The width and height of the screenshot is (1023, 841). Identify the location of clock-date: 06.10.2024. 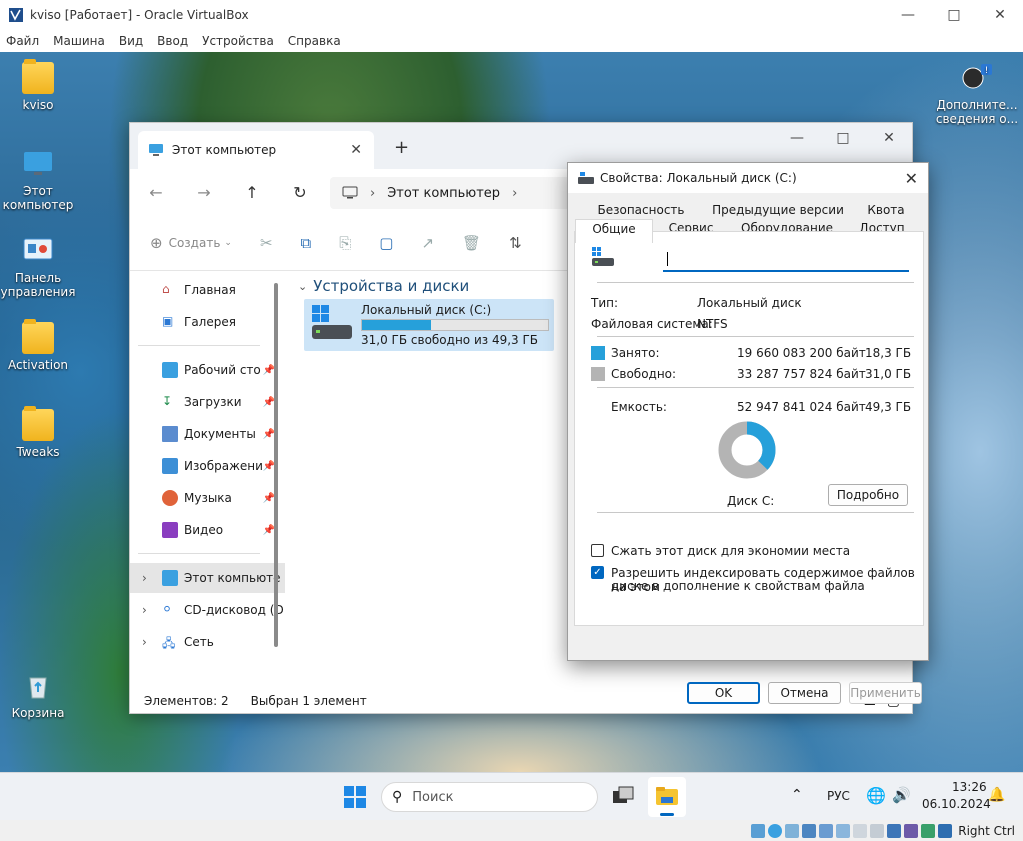
(956, 804).